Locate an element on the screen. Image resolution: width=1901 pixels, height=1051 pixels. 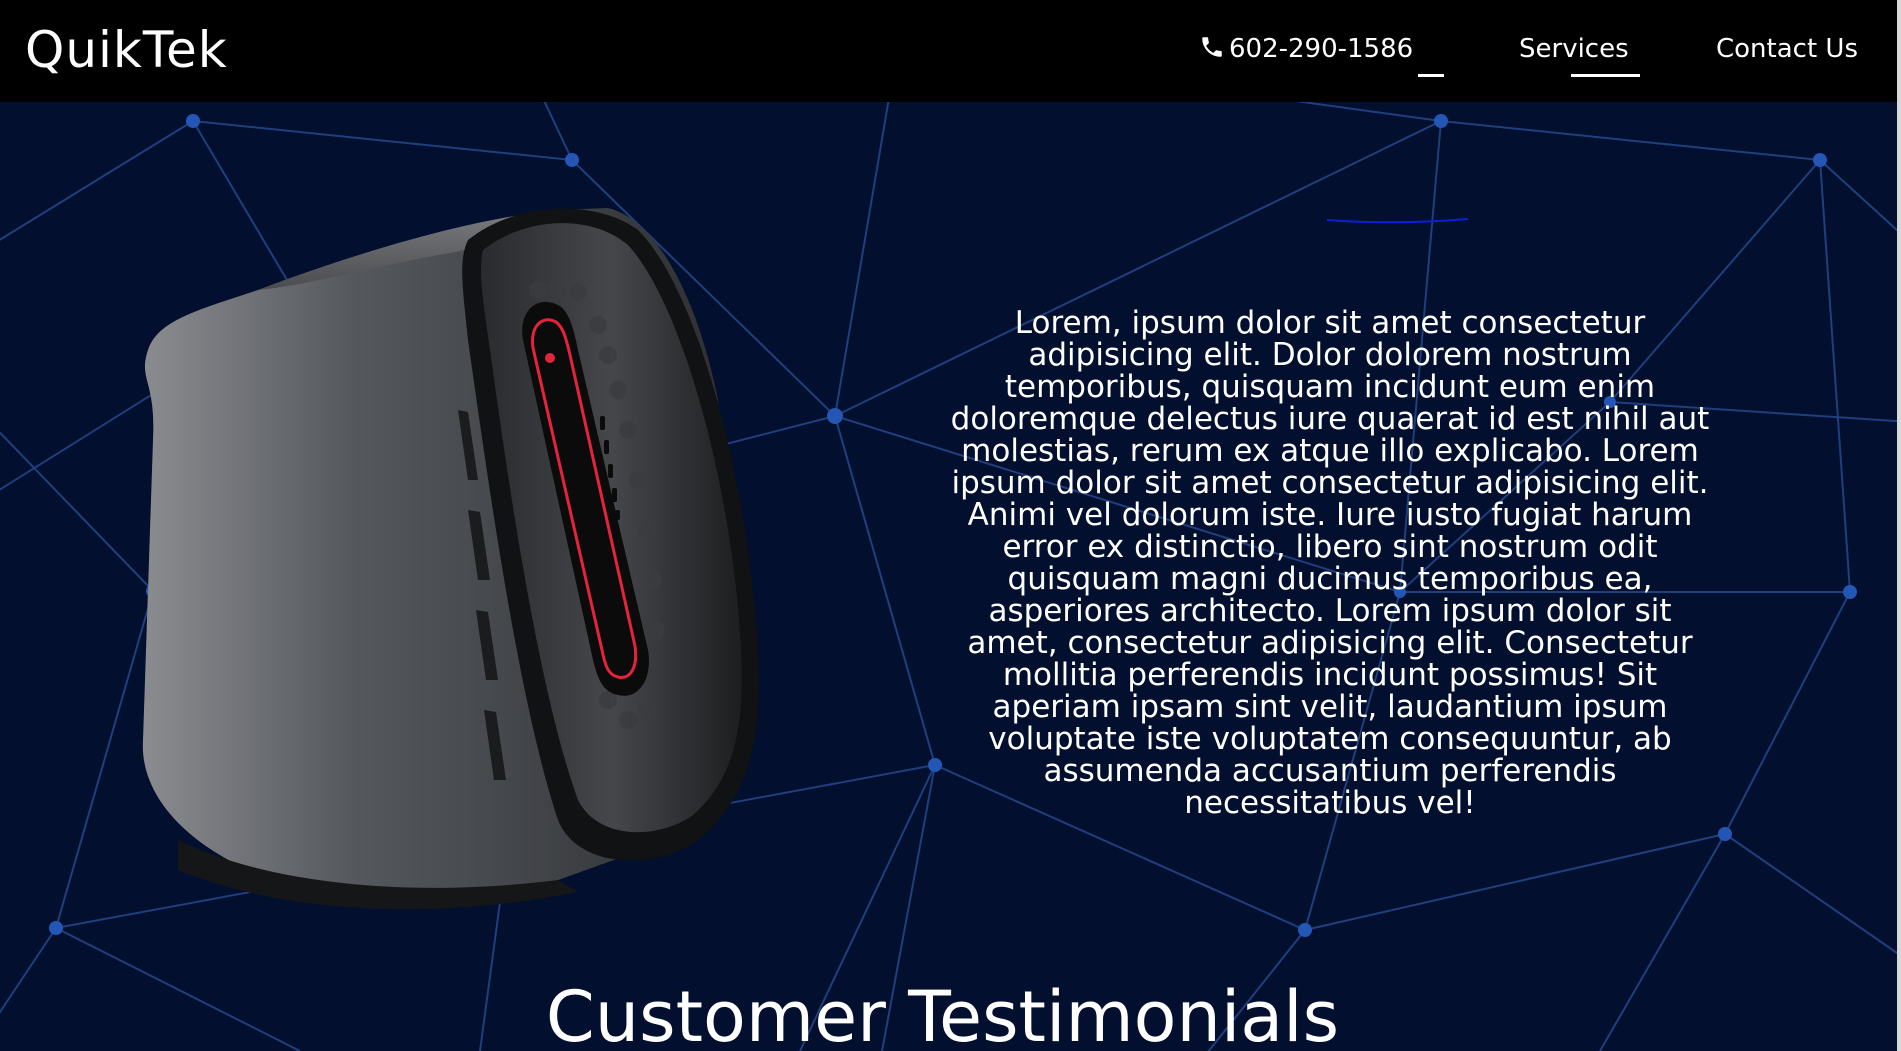
brand-logo: QuikTek is located at coordinates (126, 50).